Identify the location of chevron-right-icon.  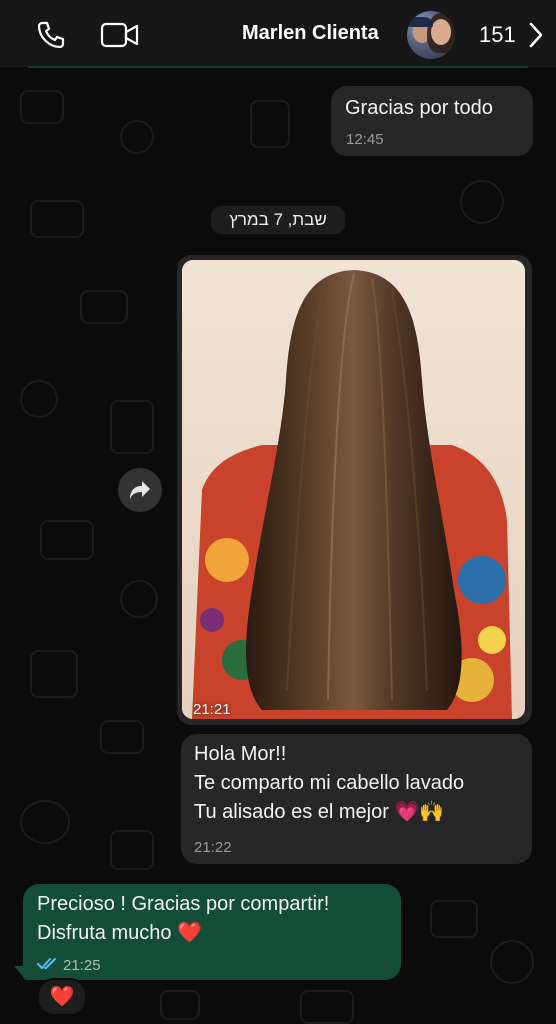
(536, 35).